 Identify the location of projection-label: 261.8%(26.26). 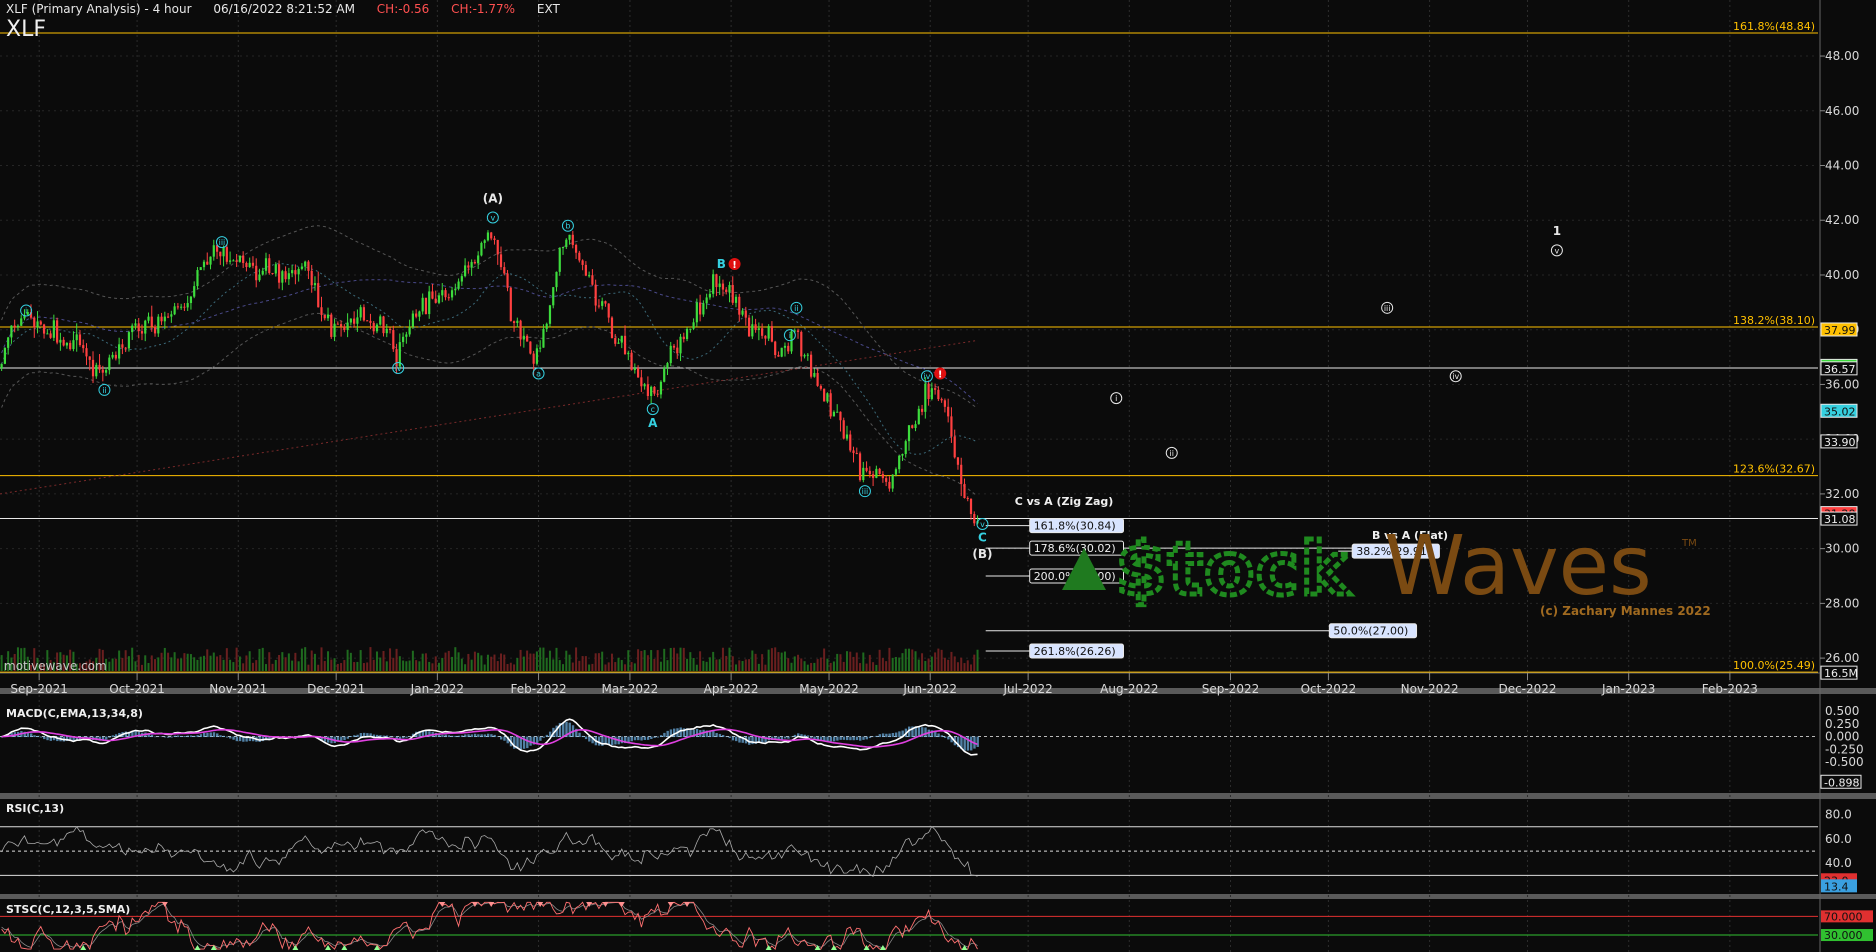
(1075, 651).